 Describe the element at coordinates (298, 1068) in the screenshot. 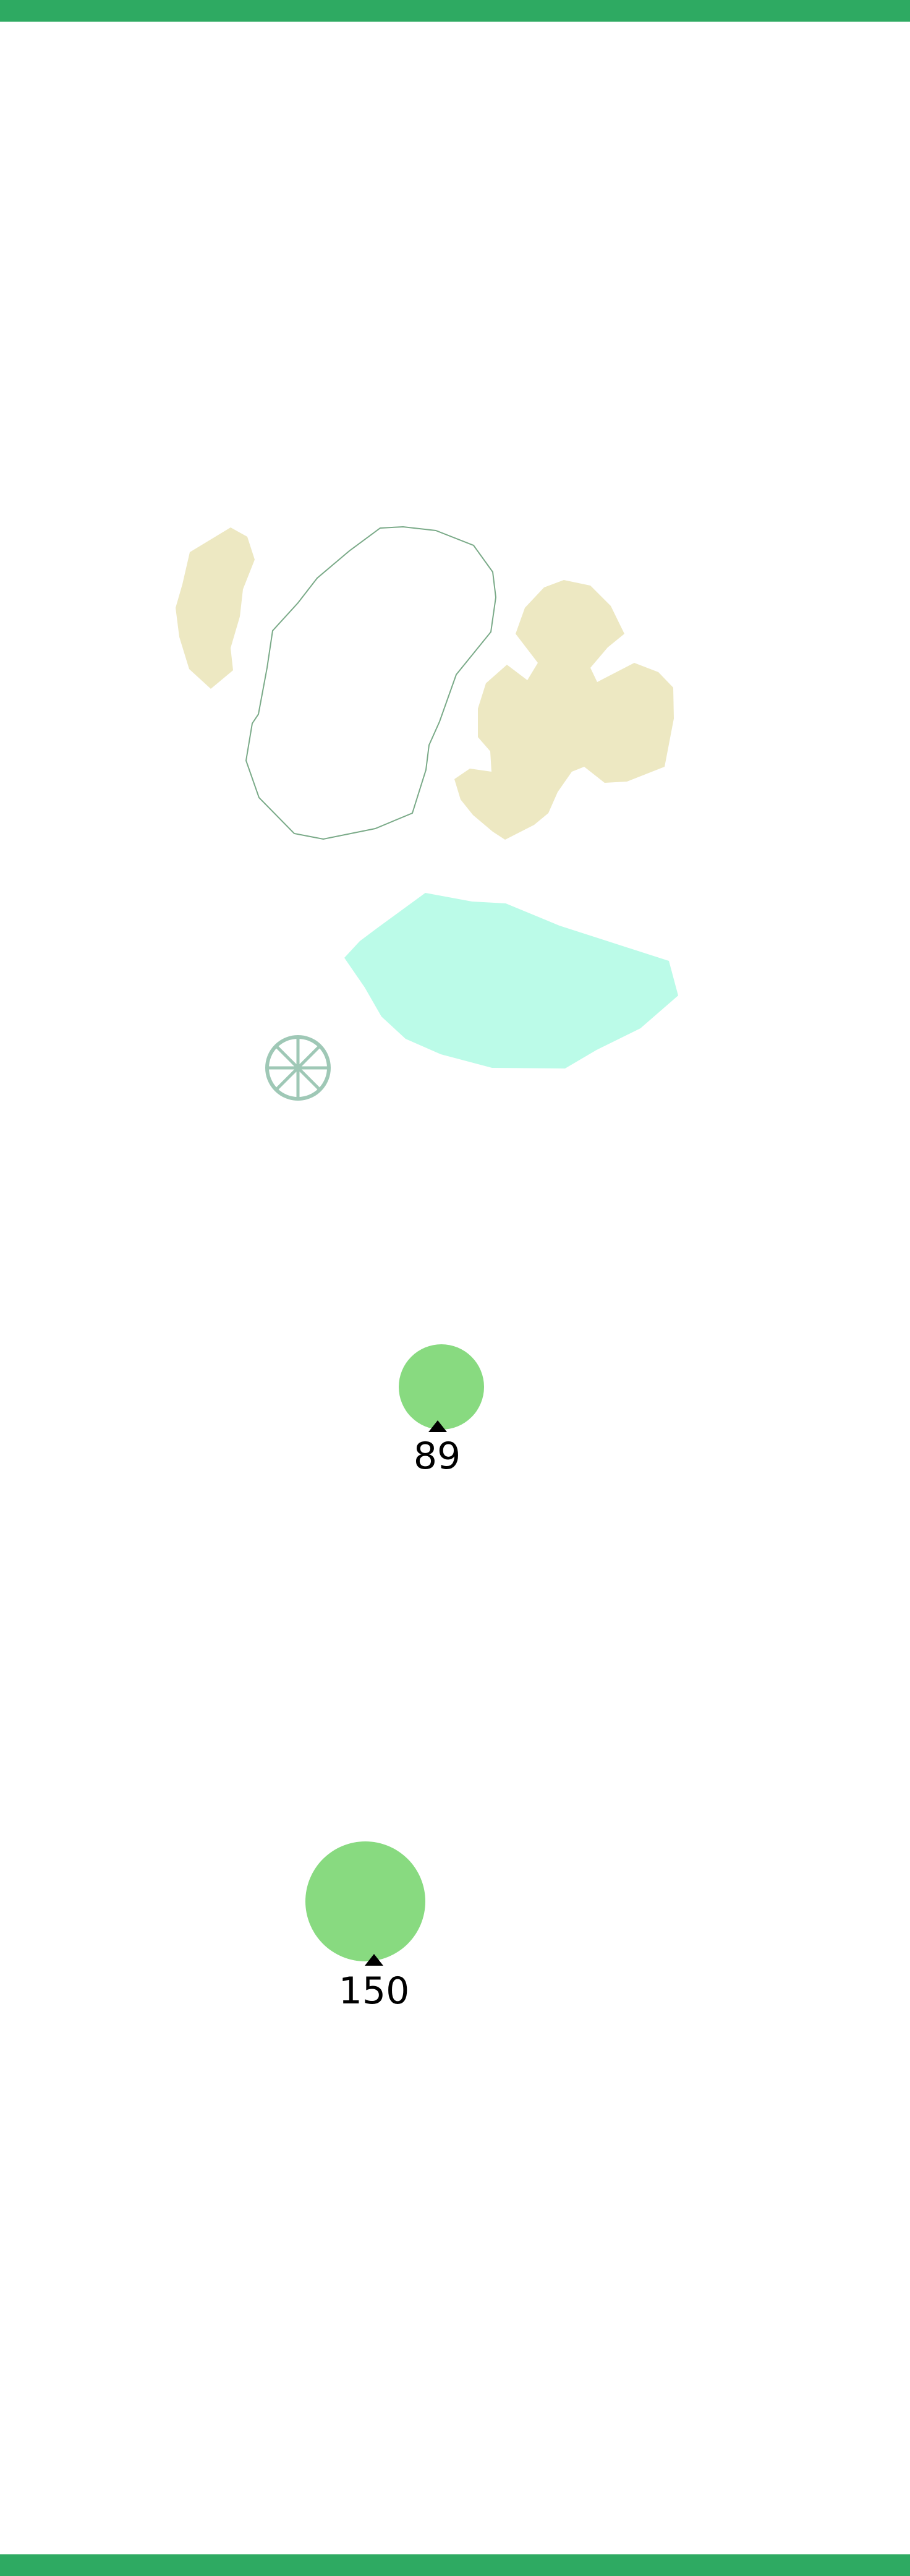

I see `sprinkler-head-icon` at that location.